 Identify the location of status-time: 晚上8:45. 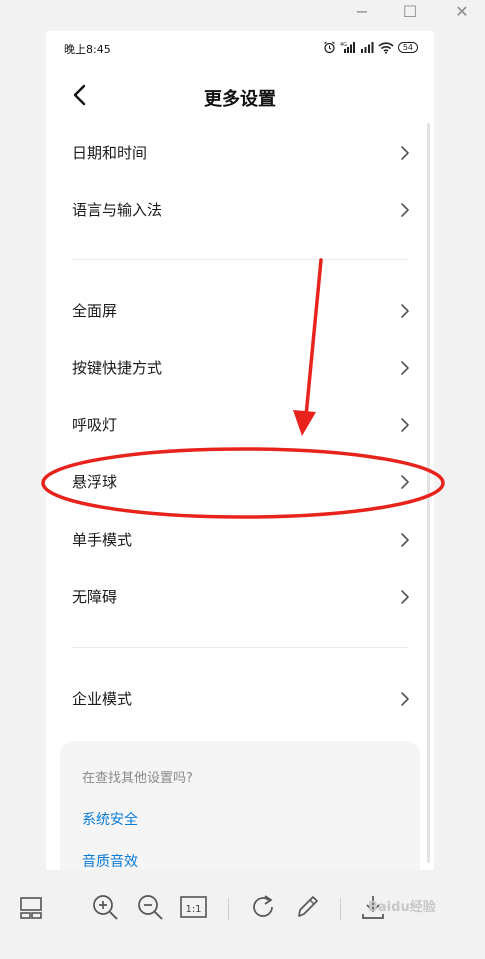
(87, 49).